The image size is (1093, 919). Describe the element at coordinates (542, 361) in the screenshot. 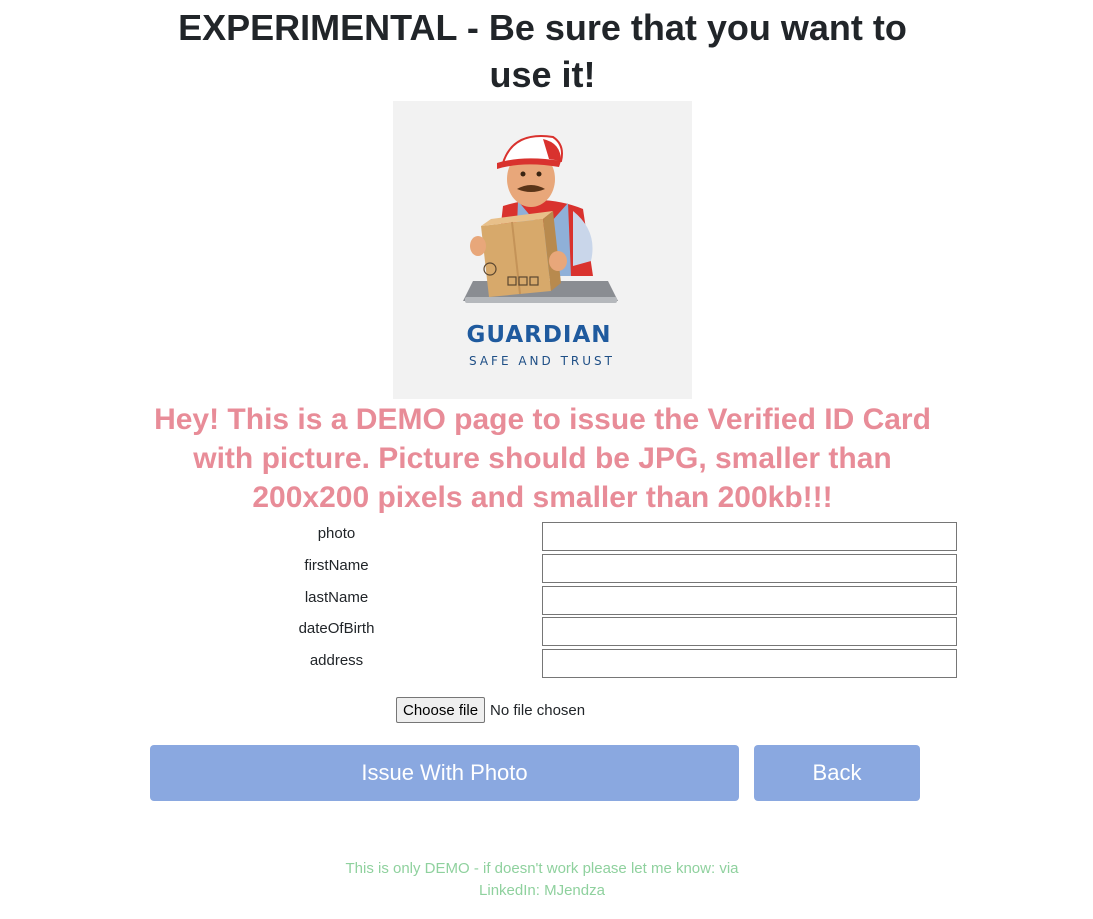

I see `brand-tagline: SAFE AND TRUST` at that location.